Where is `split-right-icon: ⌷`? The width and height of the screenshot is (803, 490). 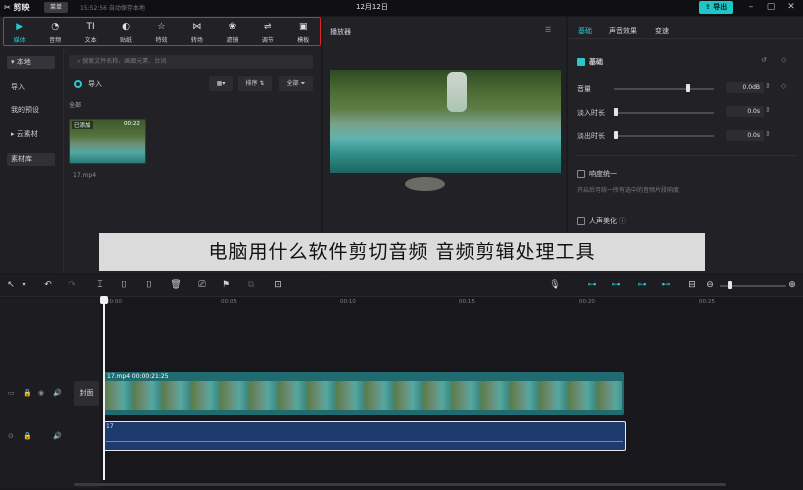
split-right-icon: ⌷ is located at coordinates (149, 285).